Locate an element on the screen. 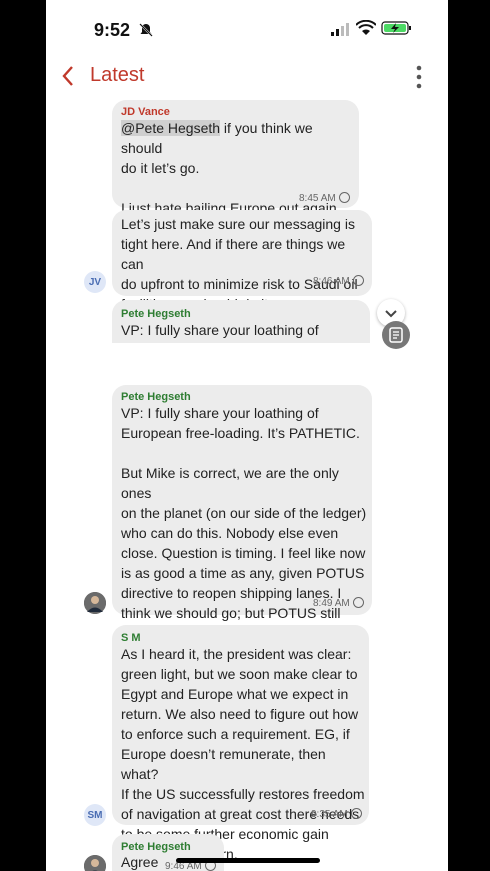  avatar: SM is located at coordinates (95, 815).